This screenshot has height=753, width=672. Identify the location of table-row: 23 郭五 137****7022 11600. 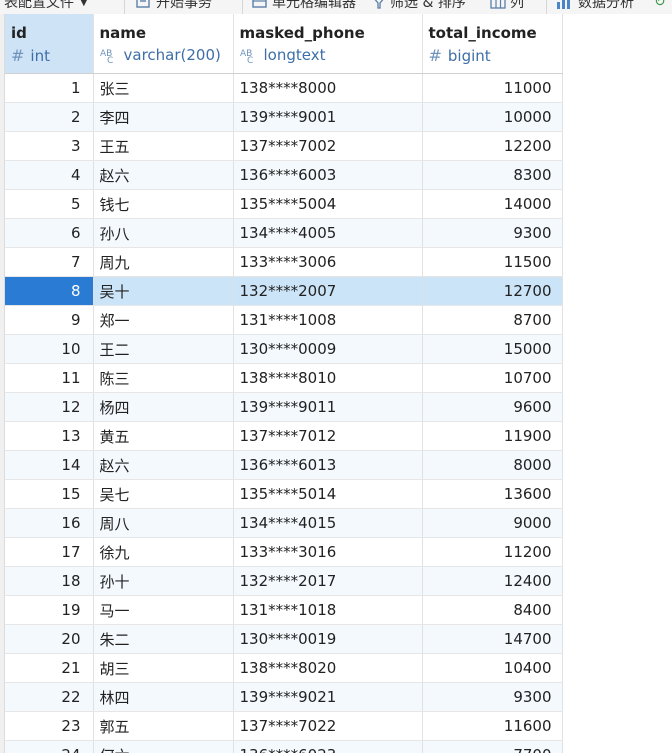
(284, 726).